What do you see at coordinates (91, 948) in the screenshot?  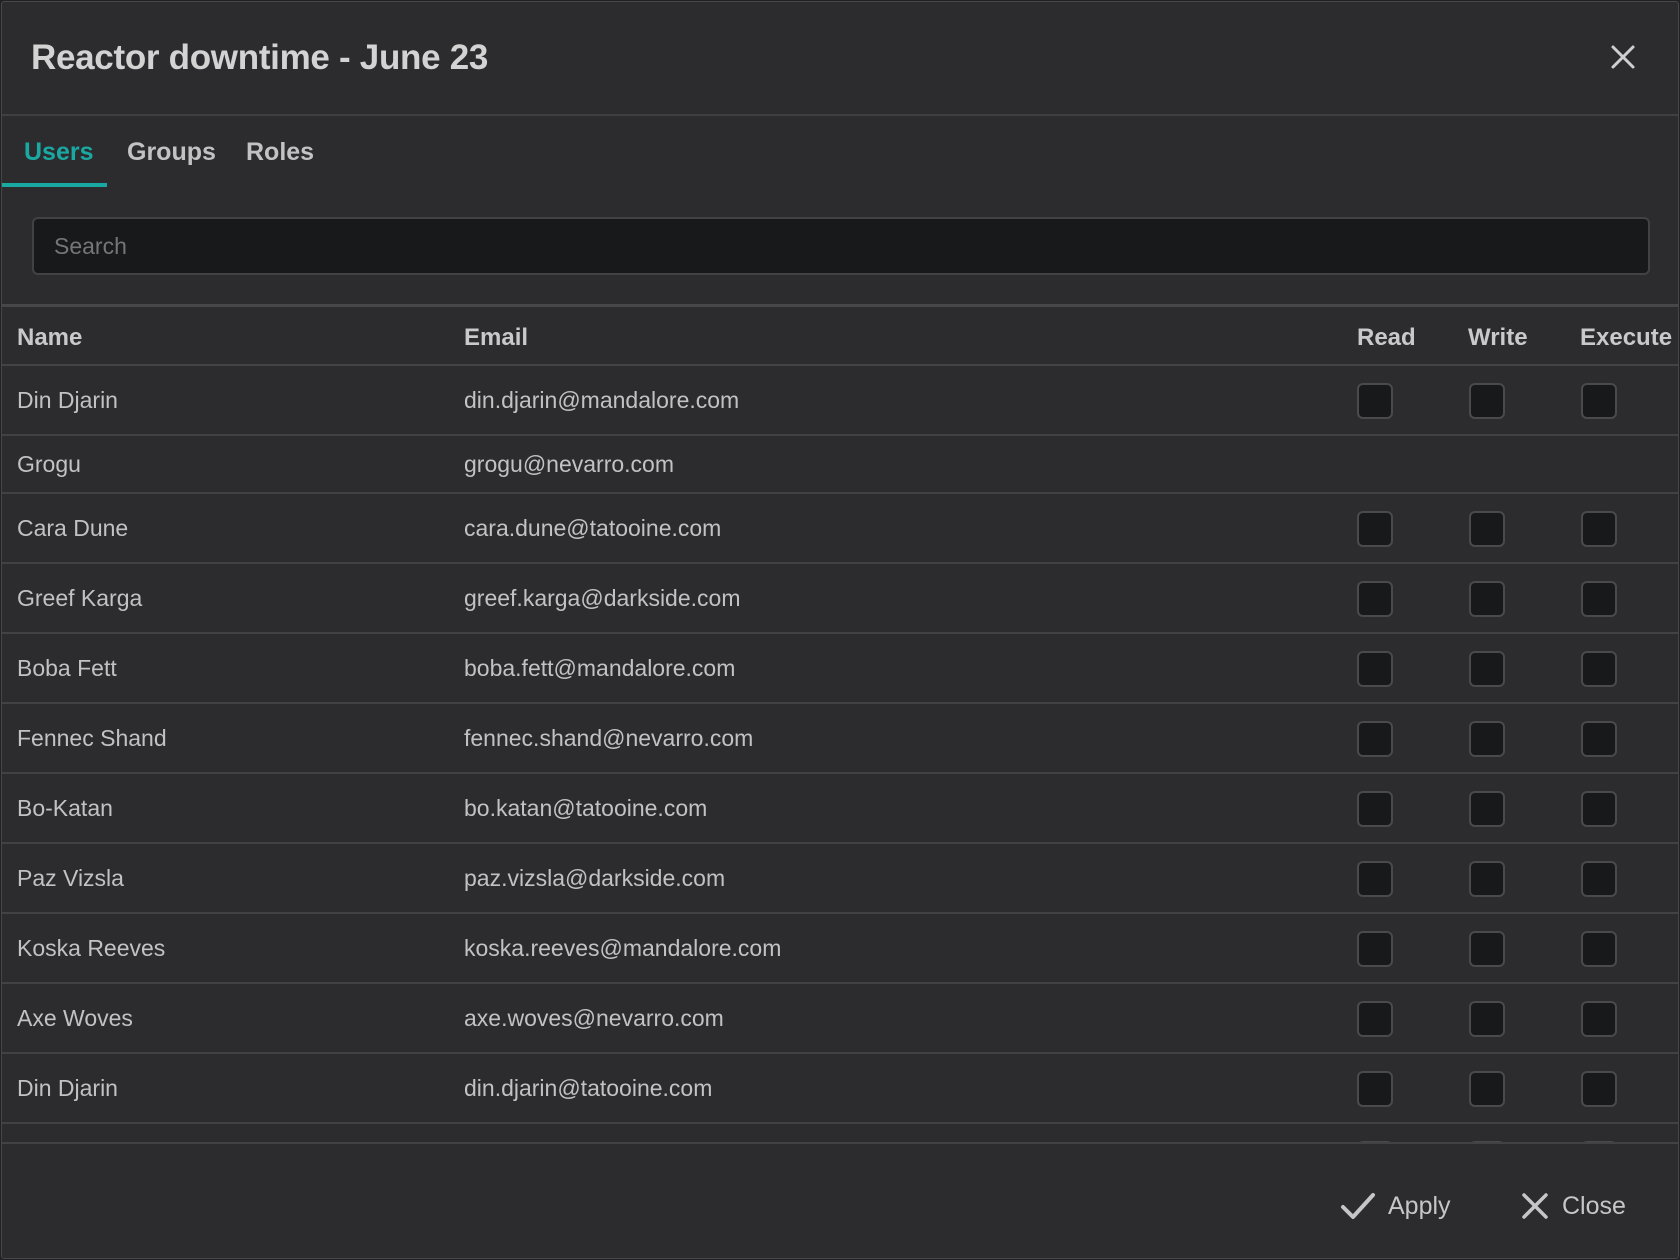 I see `cell-name: Koska Reeves` at bounding box center [91, 948].